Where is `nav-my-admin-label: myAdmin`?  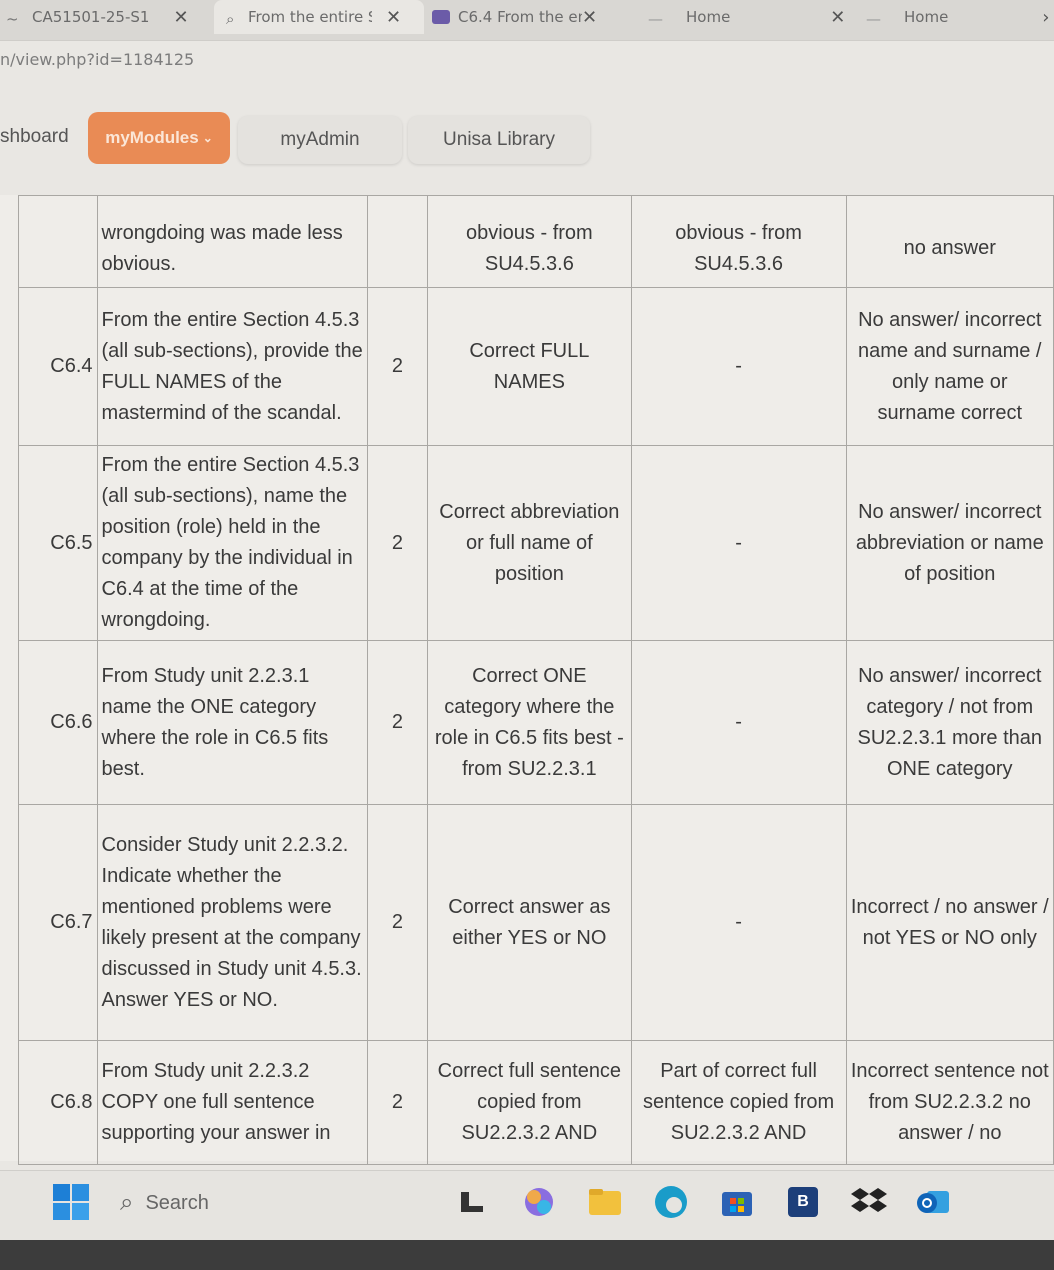 nav-my-admin-label: myAdmin is located at coordinates (320, 139).